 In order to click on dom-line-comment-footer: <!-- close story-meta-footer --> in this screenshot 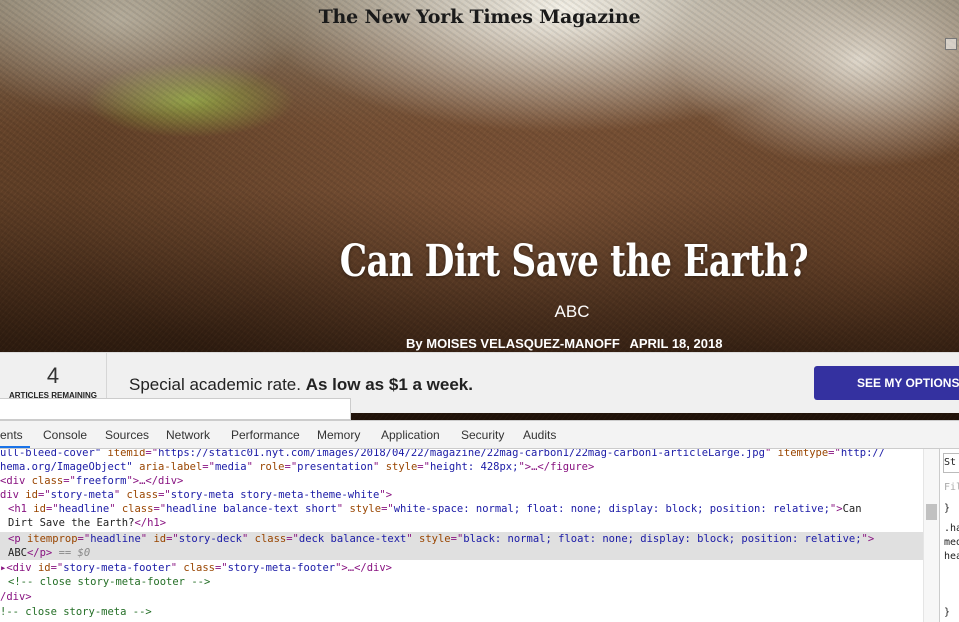, I will do `click(109, 582)`.